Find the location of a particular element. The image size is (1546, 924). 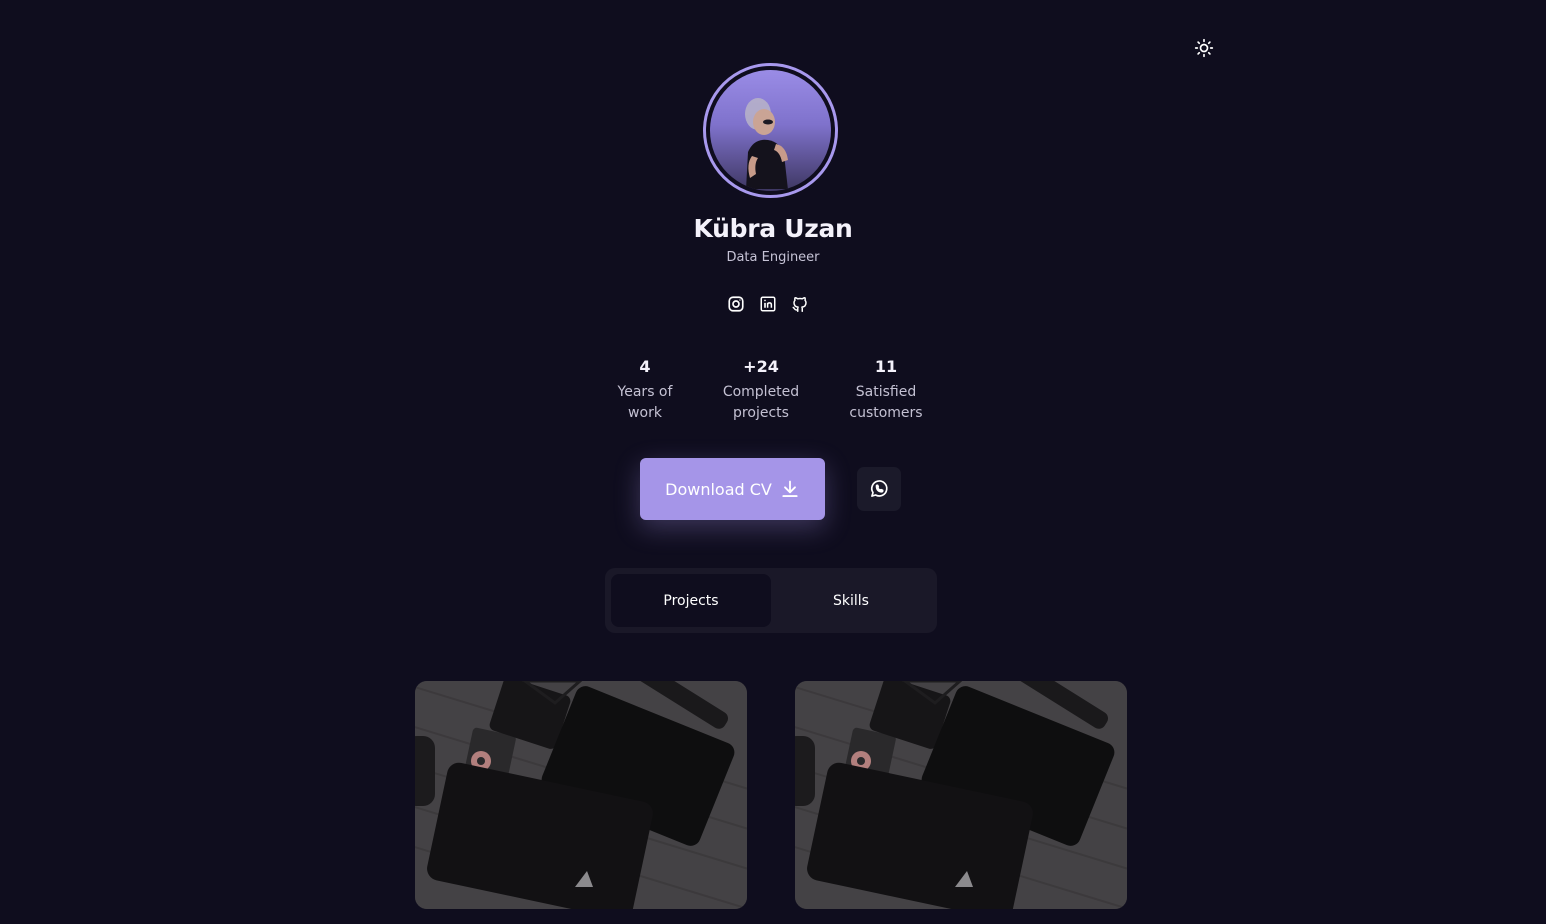

stat-label-line: projects is located at coordinates (761, 413).